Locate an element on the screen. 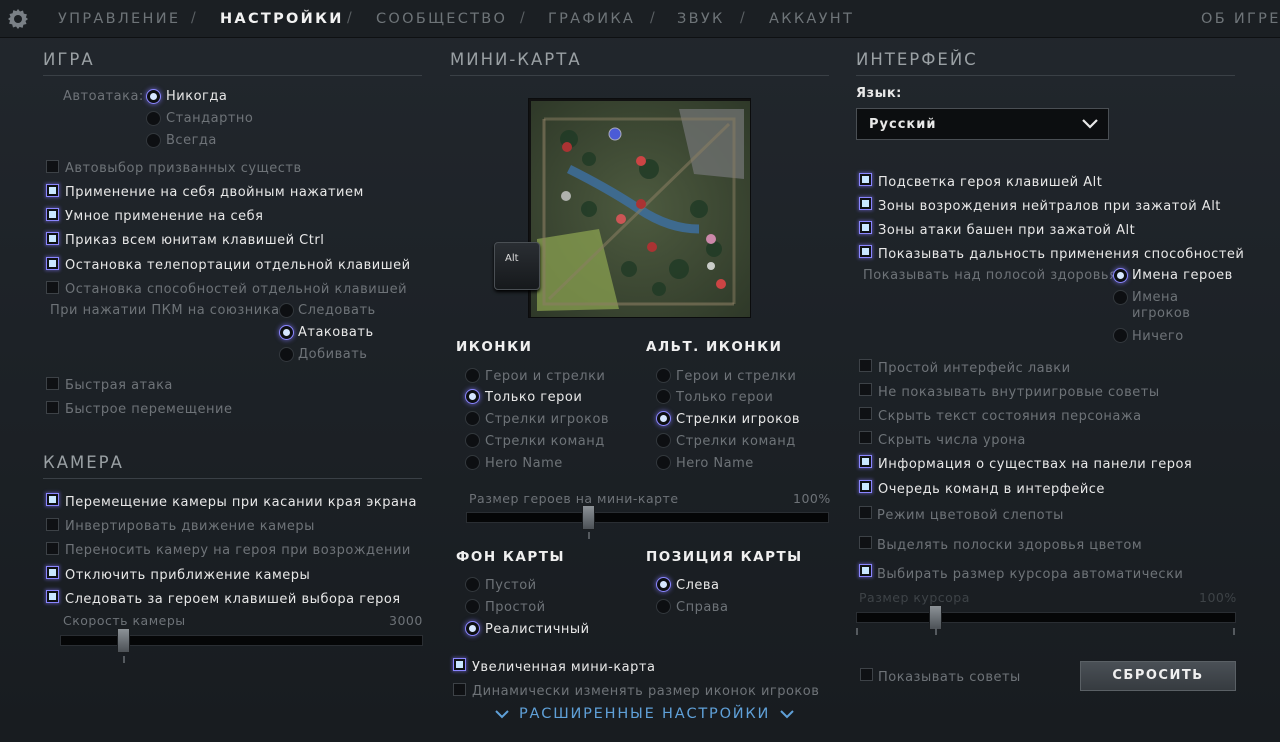 The image size is (1280, 742). language-value: Русский is located at coordinates (903, 124).